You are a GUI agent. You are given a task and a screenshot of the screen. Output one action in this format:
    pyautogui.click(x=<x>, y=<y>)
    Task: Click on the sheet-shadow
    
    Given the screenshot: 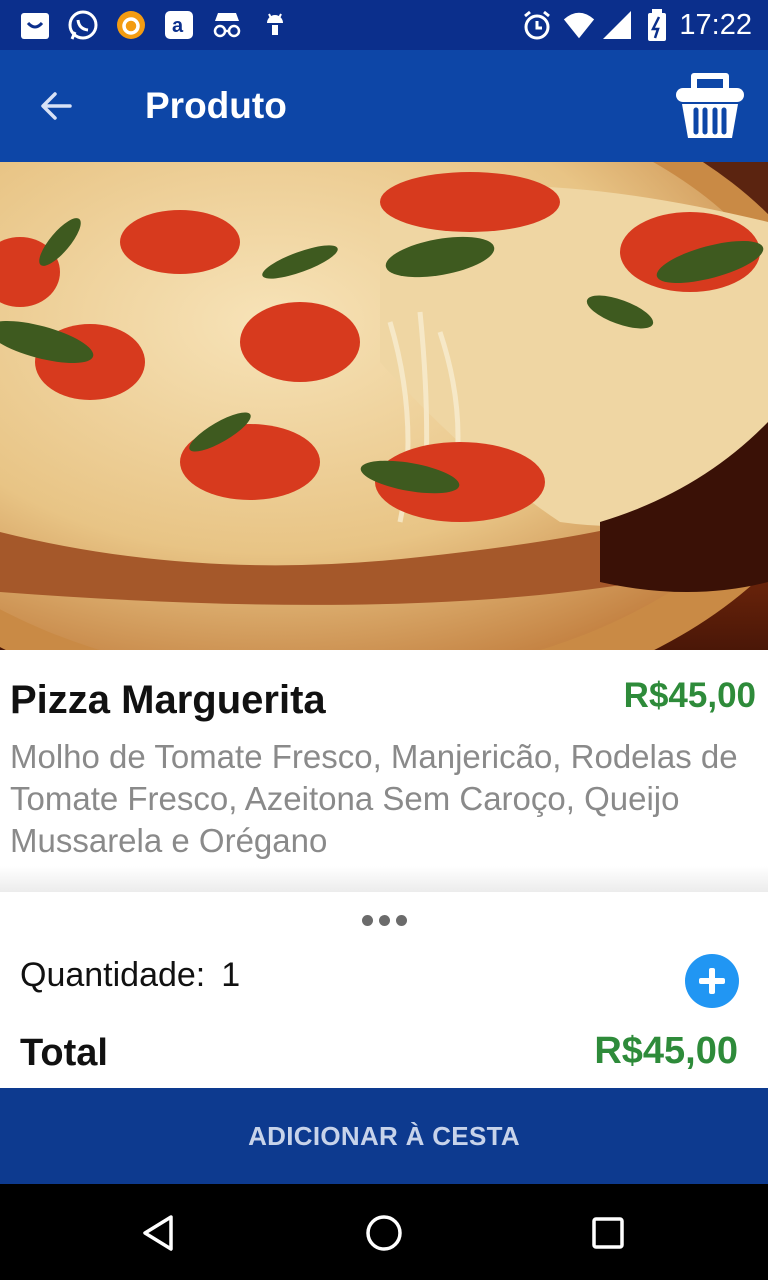 What is the action you would take?
    pyautogui.click(x=384, y=879)
    